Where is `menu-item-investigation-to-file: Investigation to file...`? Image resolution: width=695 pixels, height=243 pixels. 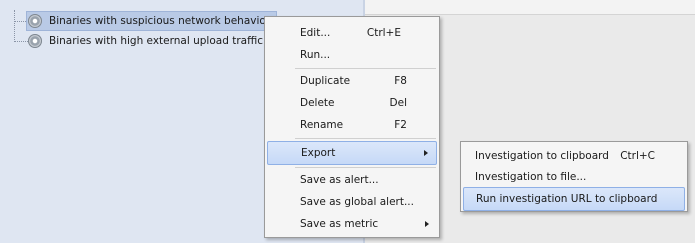
menu-item-investigation-to-file: Investigation to file... is located at coordinates (574, 177).